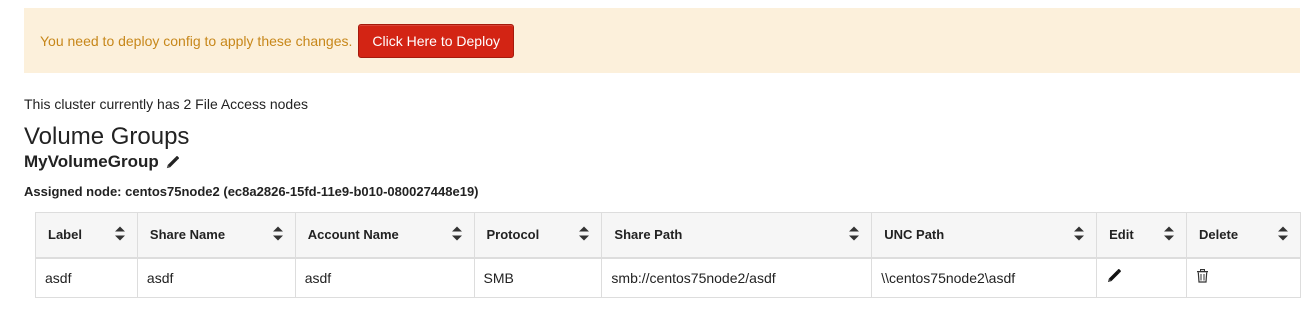  Describe the element at coordinates (648, 235) in the screenshot. I see `column-header-share-path-text: Share Path` at that location.